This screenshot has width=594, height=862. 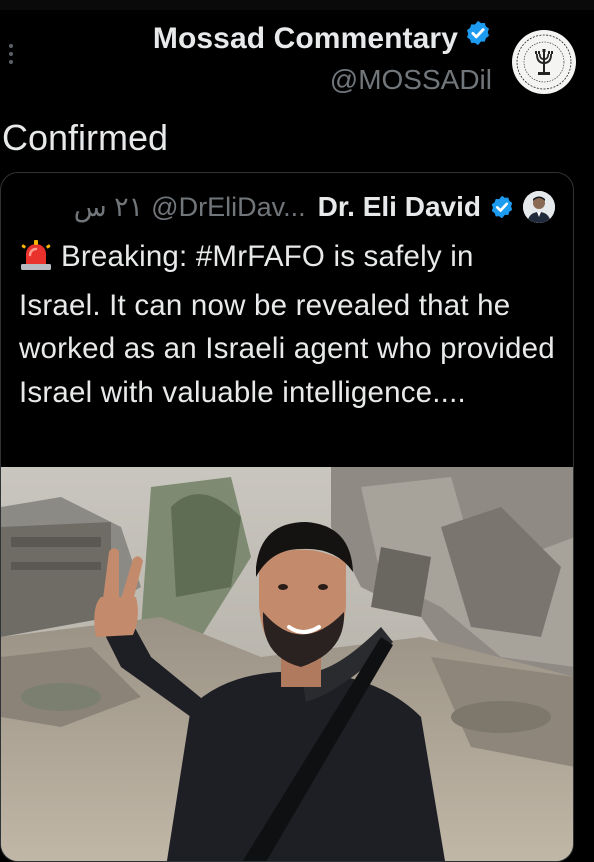 What do you see at coordinates (108, 206) in the screenshot?
I see `quoted-tweet-time: ٢١ س` at bounding box center [108, 206].